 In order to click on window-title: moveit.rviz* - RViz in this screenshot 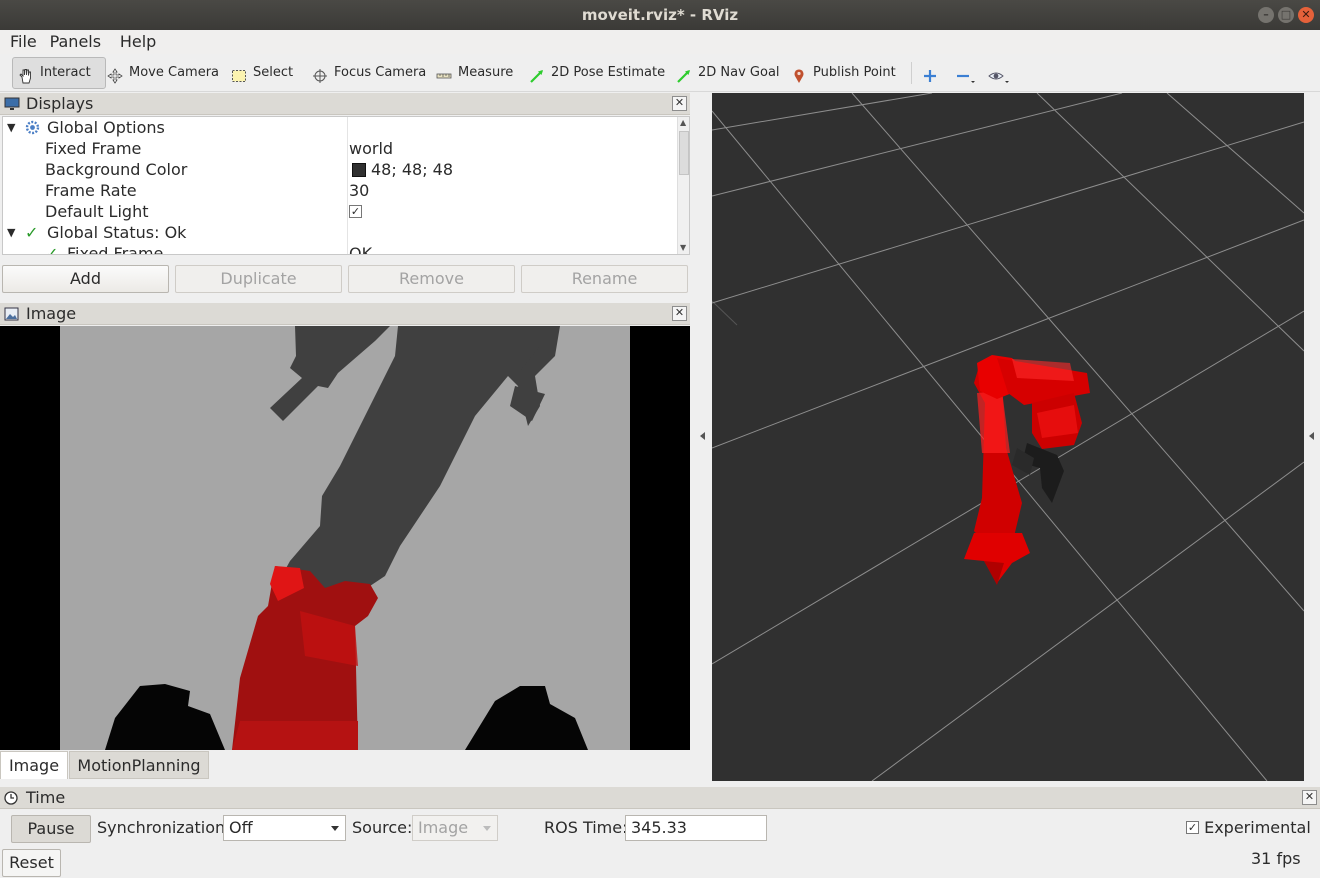, I will do `click(660, 15)`.